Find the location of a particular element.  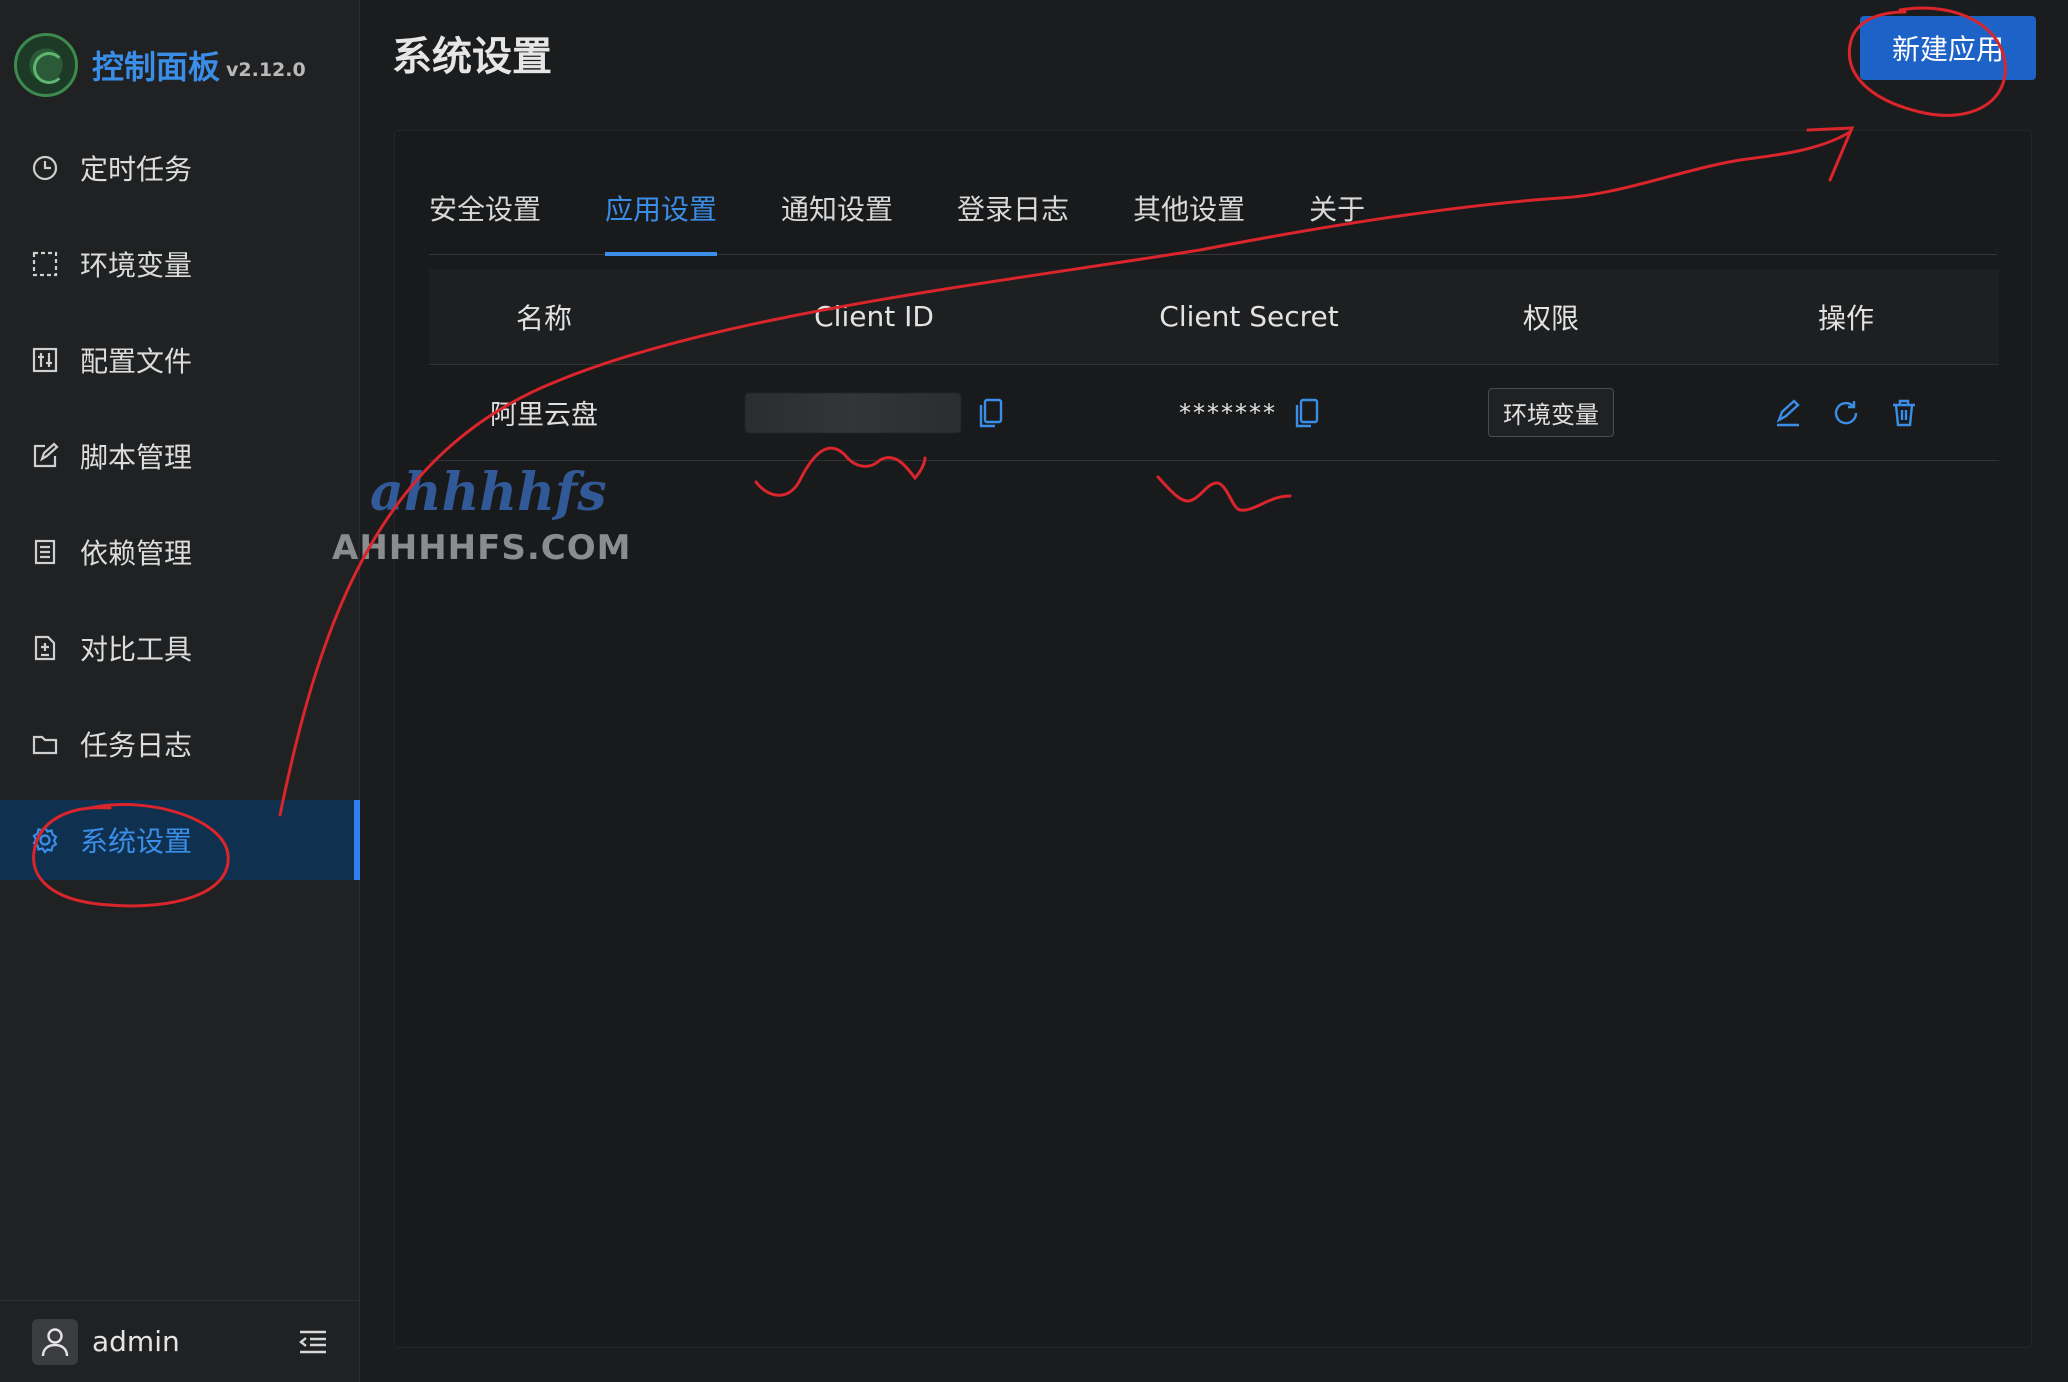

actions-cell is located at coordinates (1846, 413).